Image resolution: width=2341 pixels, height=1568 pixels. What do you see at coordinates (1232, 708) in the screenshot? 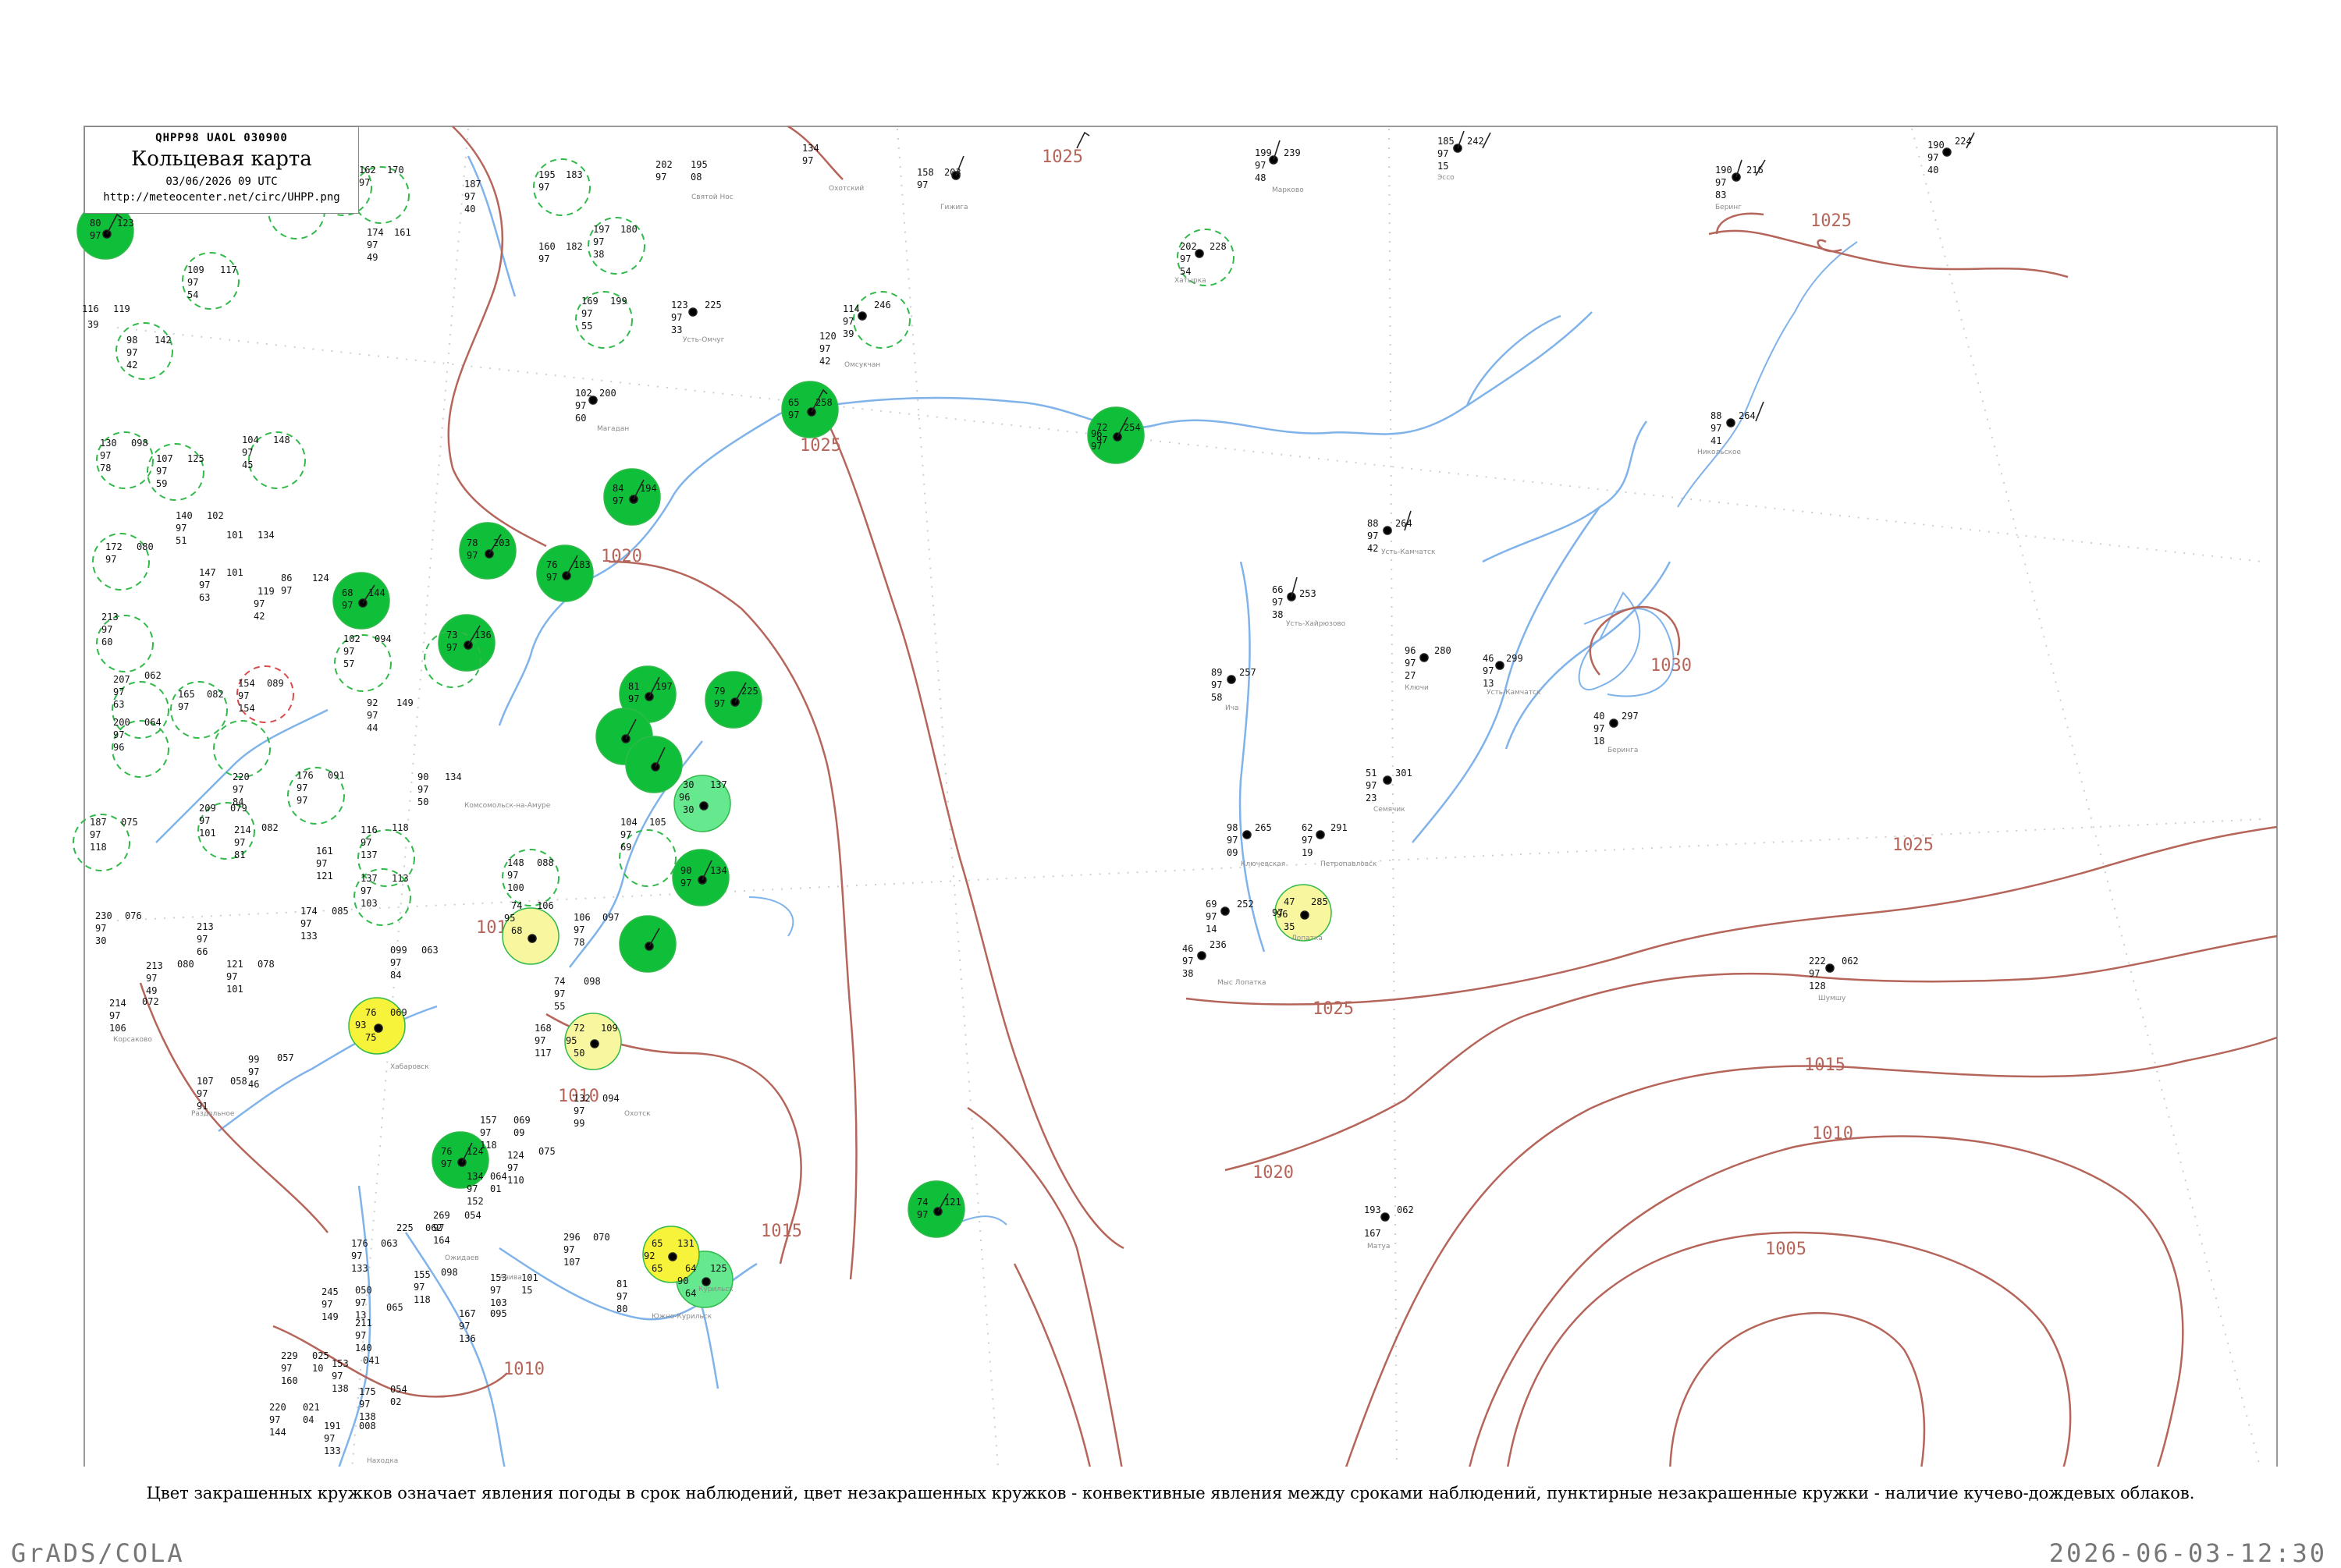
I see `svg-text: Ича` at bounding box center [1232, 708].